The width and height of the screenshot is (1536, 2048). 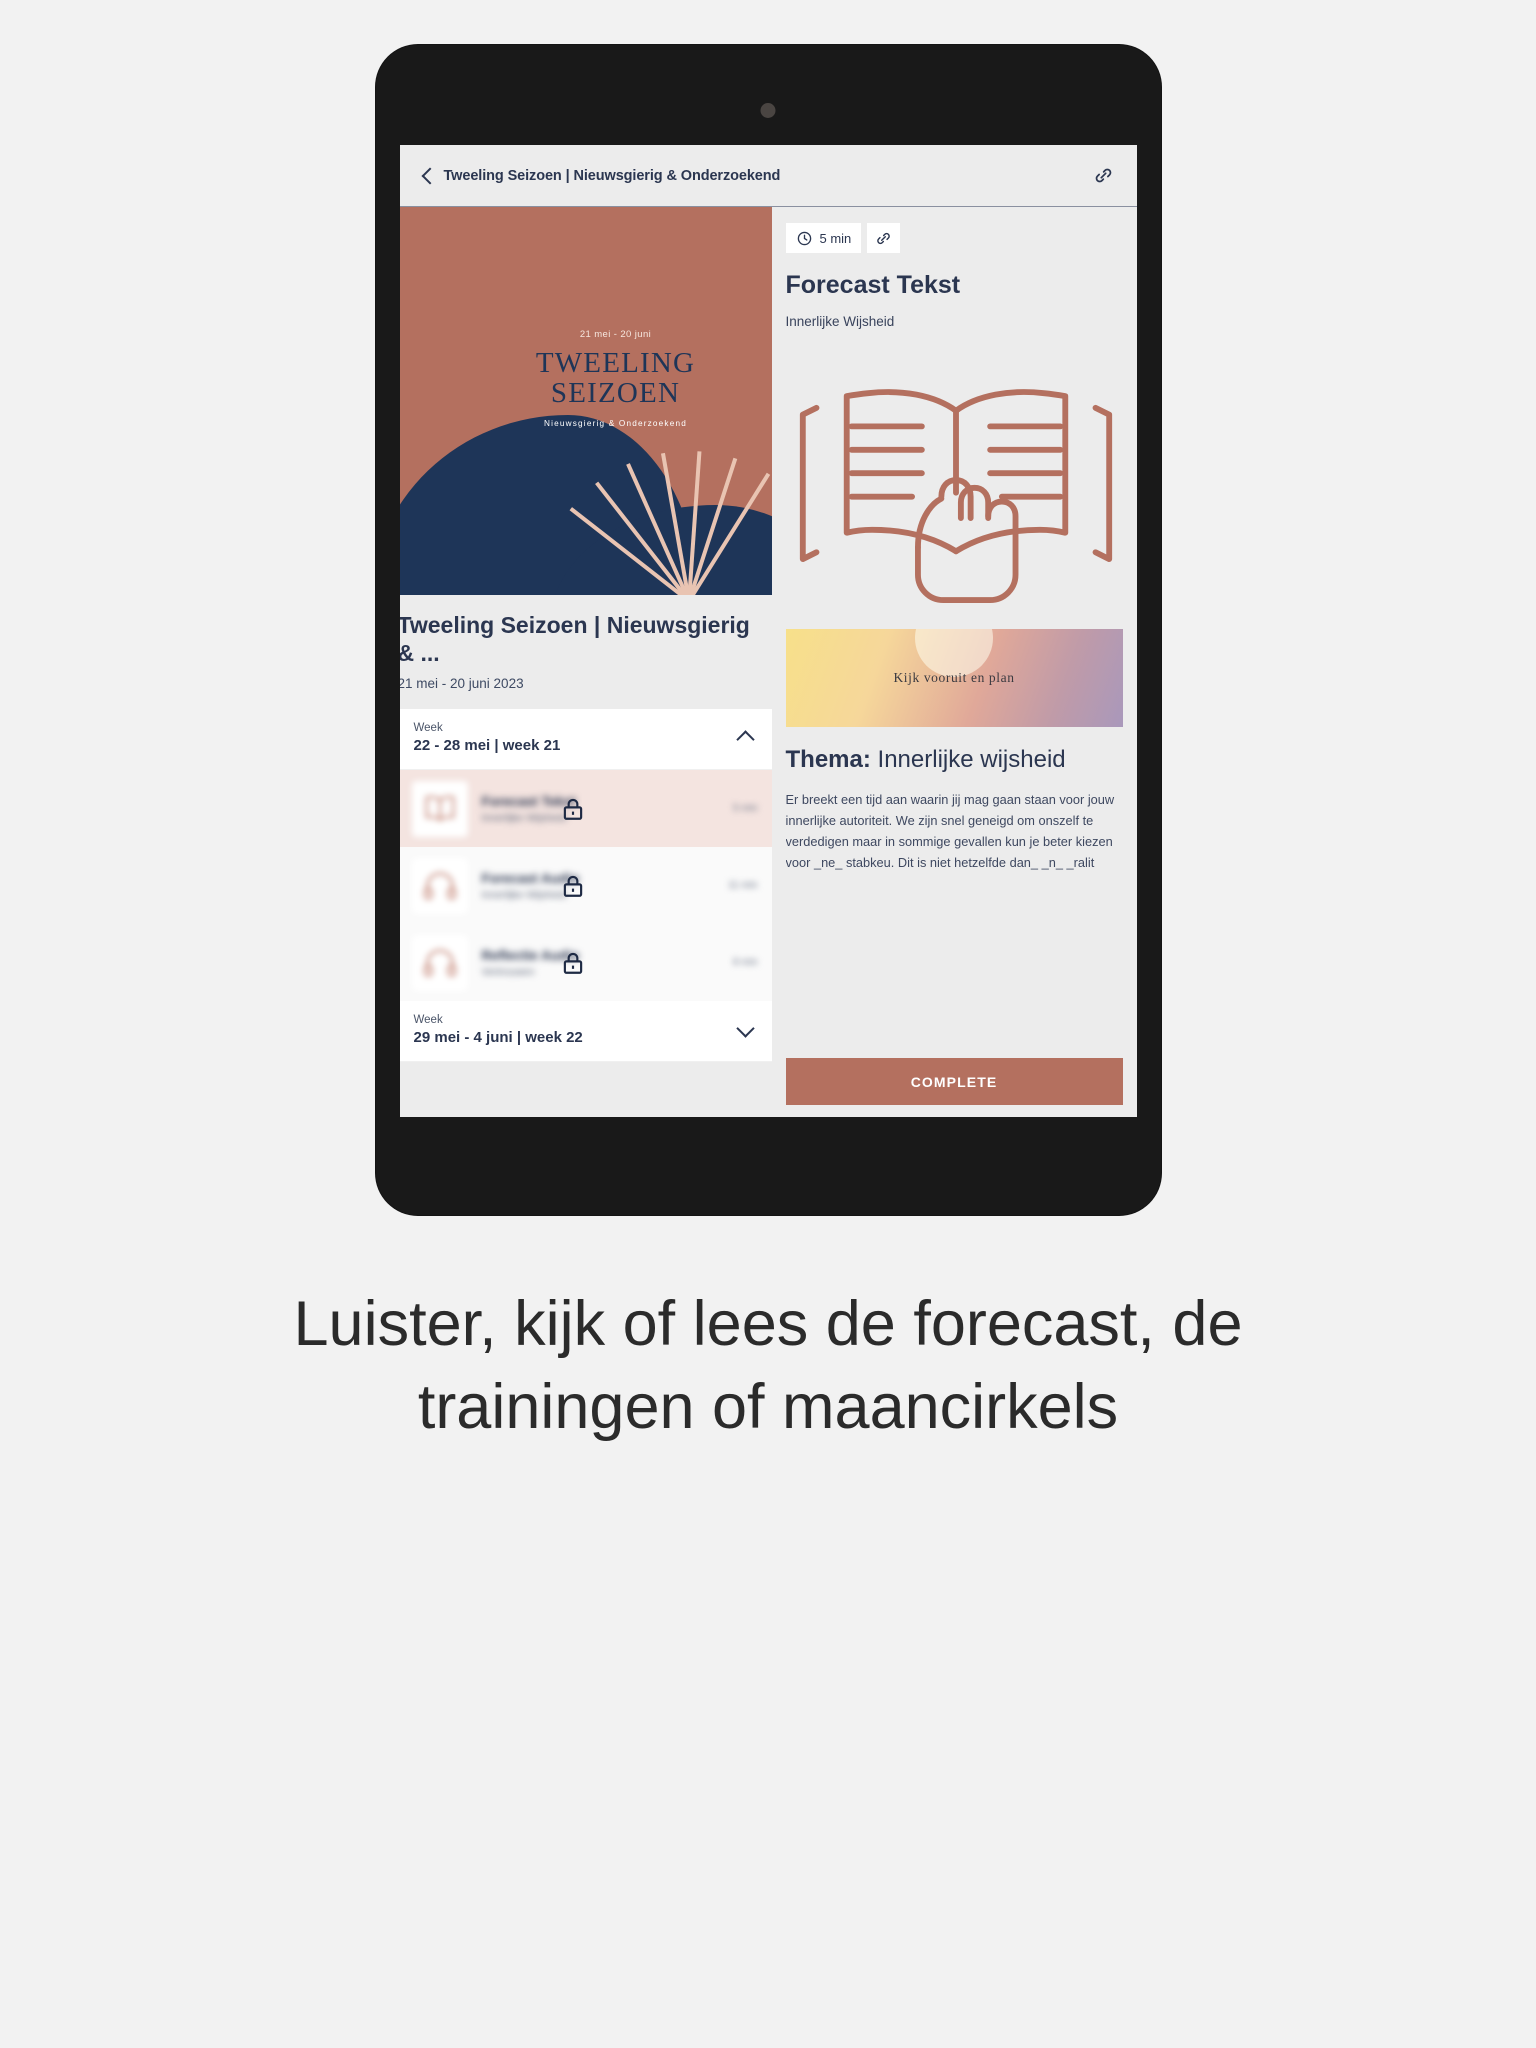 I want to click on week-lesson-list-1: Forecast Tekst Innerlijke Wijsheid 5 min, so click(x=585, y=886).